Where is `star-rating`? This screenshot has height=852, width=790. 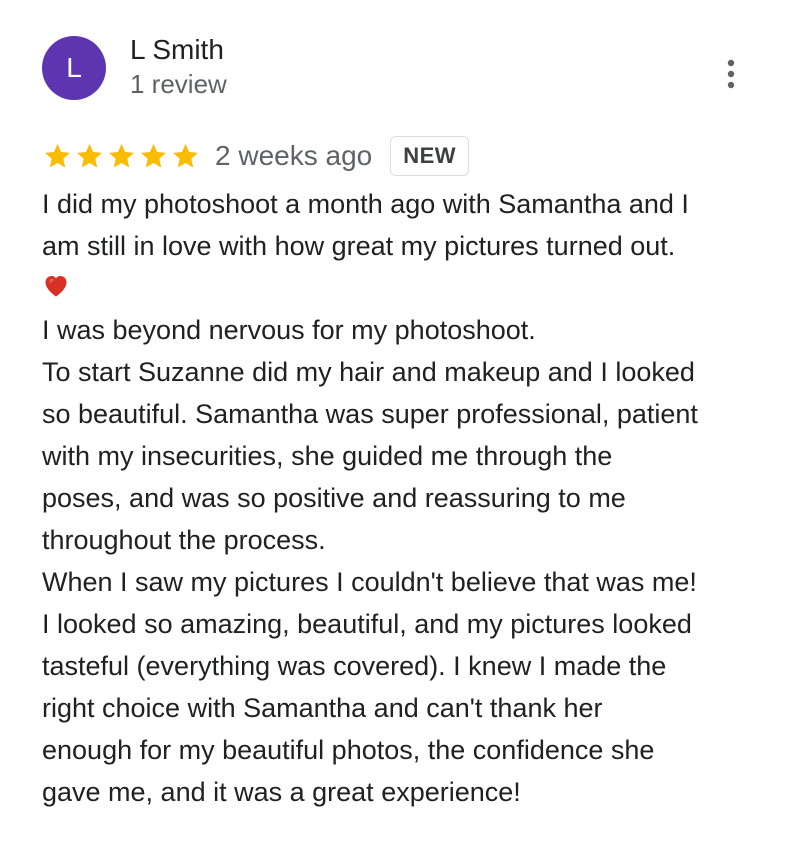 star-rating is located at coordinates (121, 156).